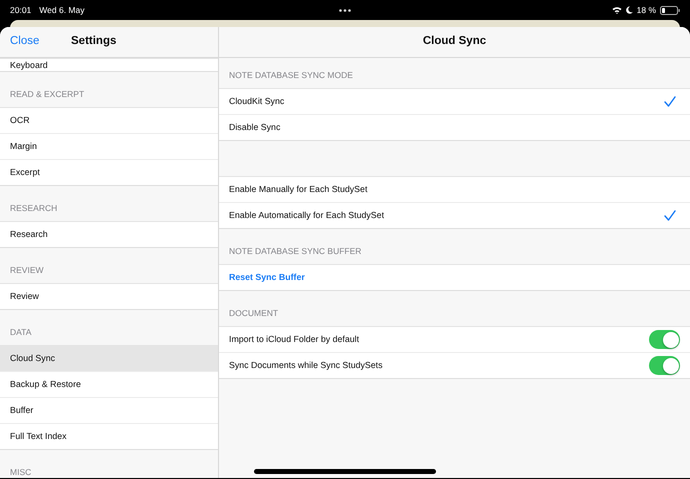 Image resolution: width=690 pixels, height=479 pixels. Describe the element at coordinates (109, 411) in the screenshot. I see `sidebar-item: Buffer` at that location.